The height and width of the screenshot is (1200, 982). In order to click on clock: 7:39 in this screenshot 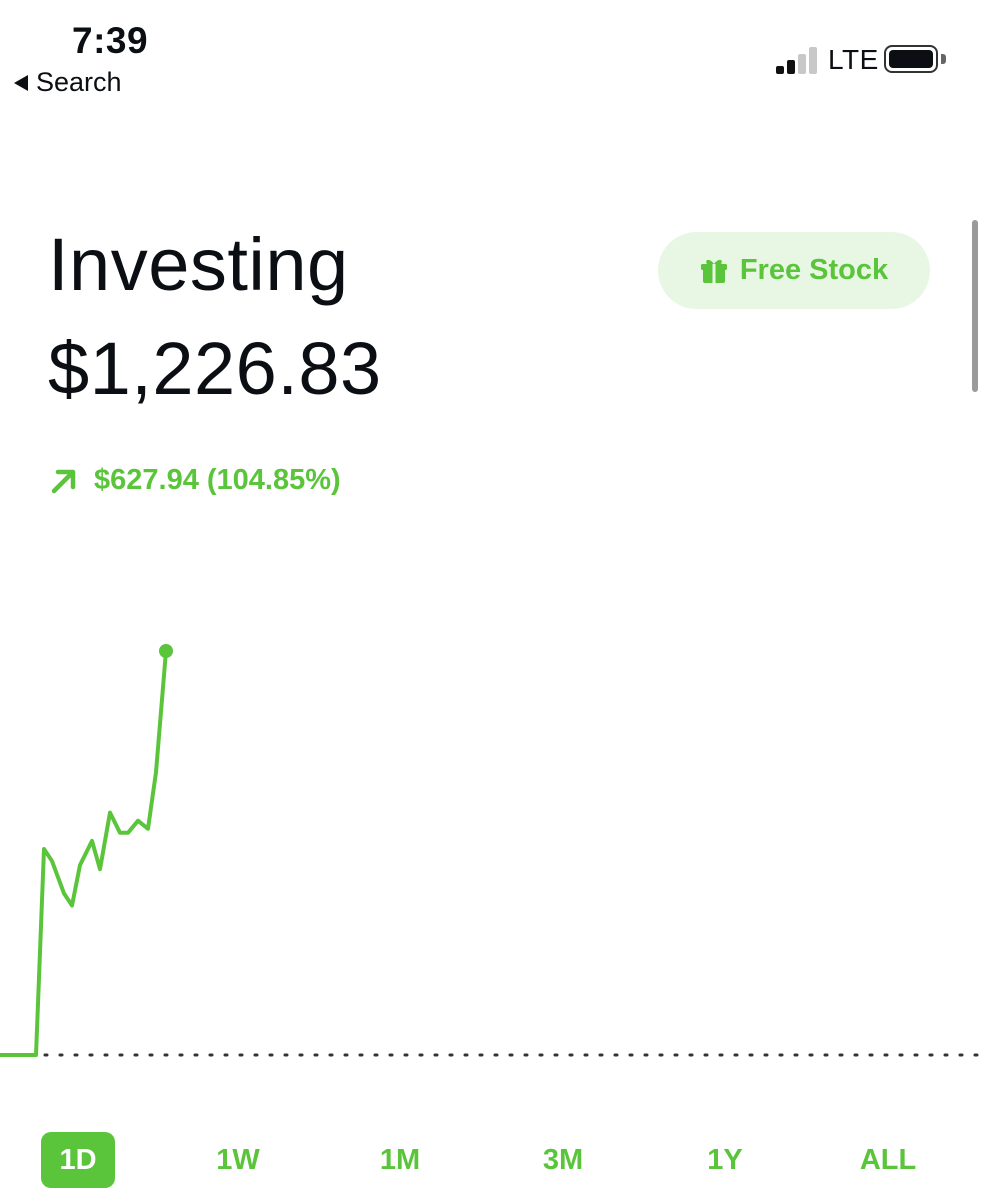, I will do `click(110, 40)`.